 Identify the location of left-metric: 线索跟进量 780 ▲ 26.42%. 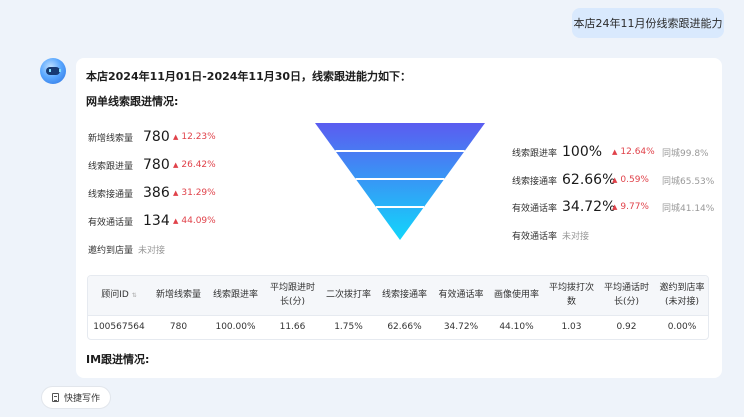
(152, 165).